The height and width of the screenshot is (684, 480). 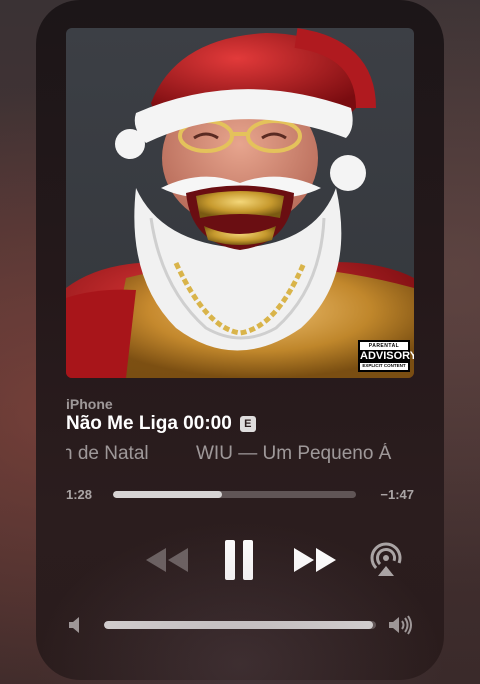 I want to click on pause-icon, so click(x=239, y=560).